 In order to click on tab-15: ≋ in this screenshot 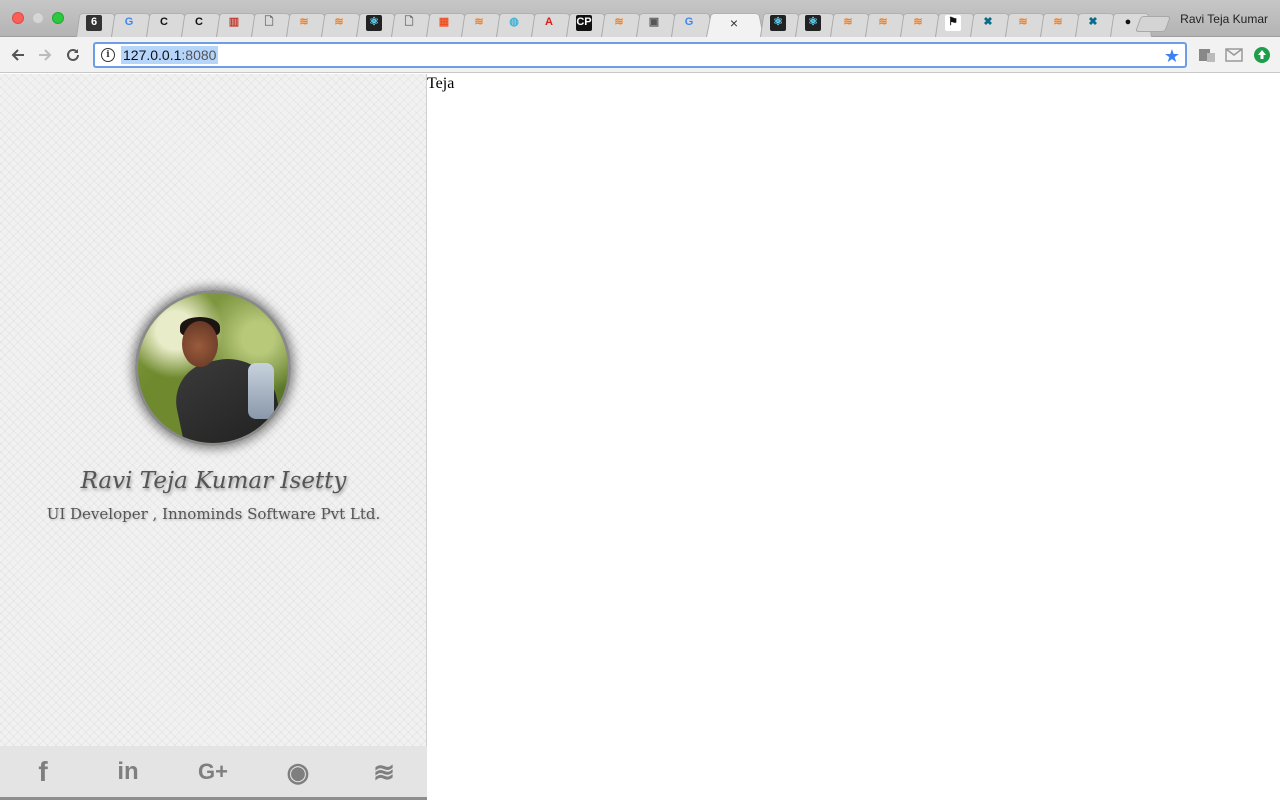, I will do `click(619, 22)`.